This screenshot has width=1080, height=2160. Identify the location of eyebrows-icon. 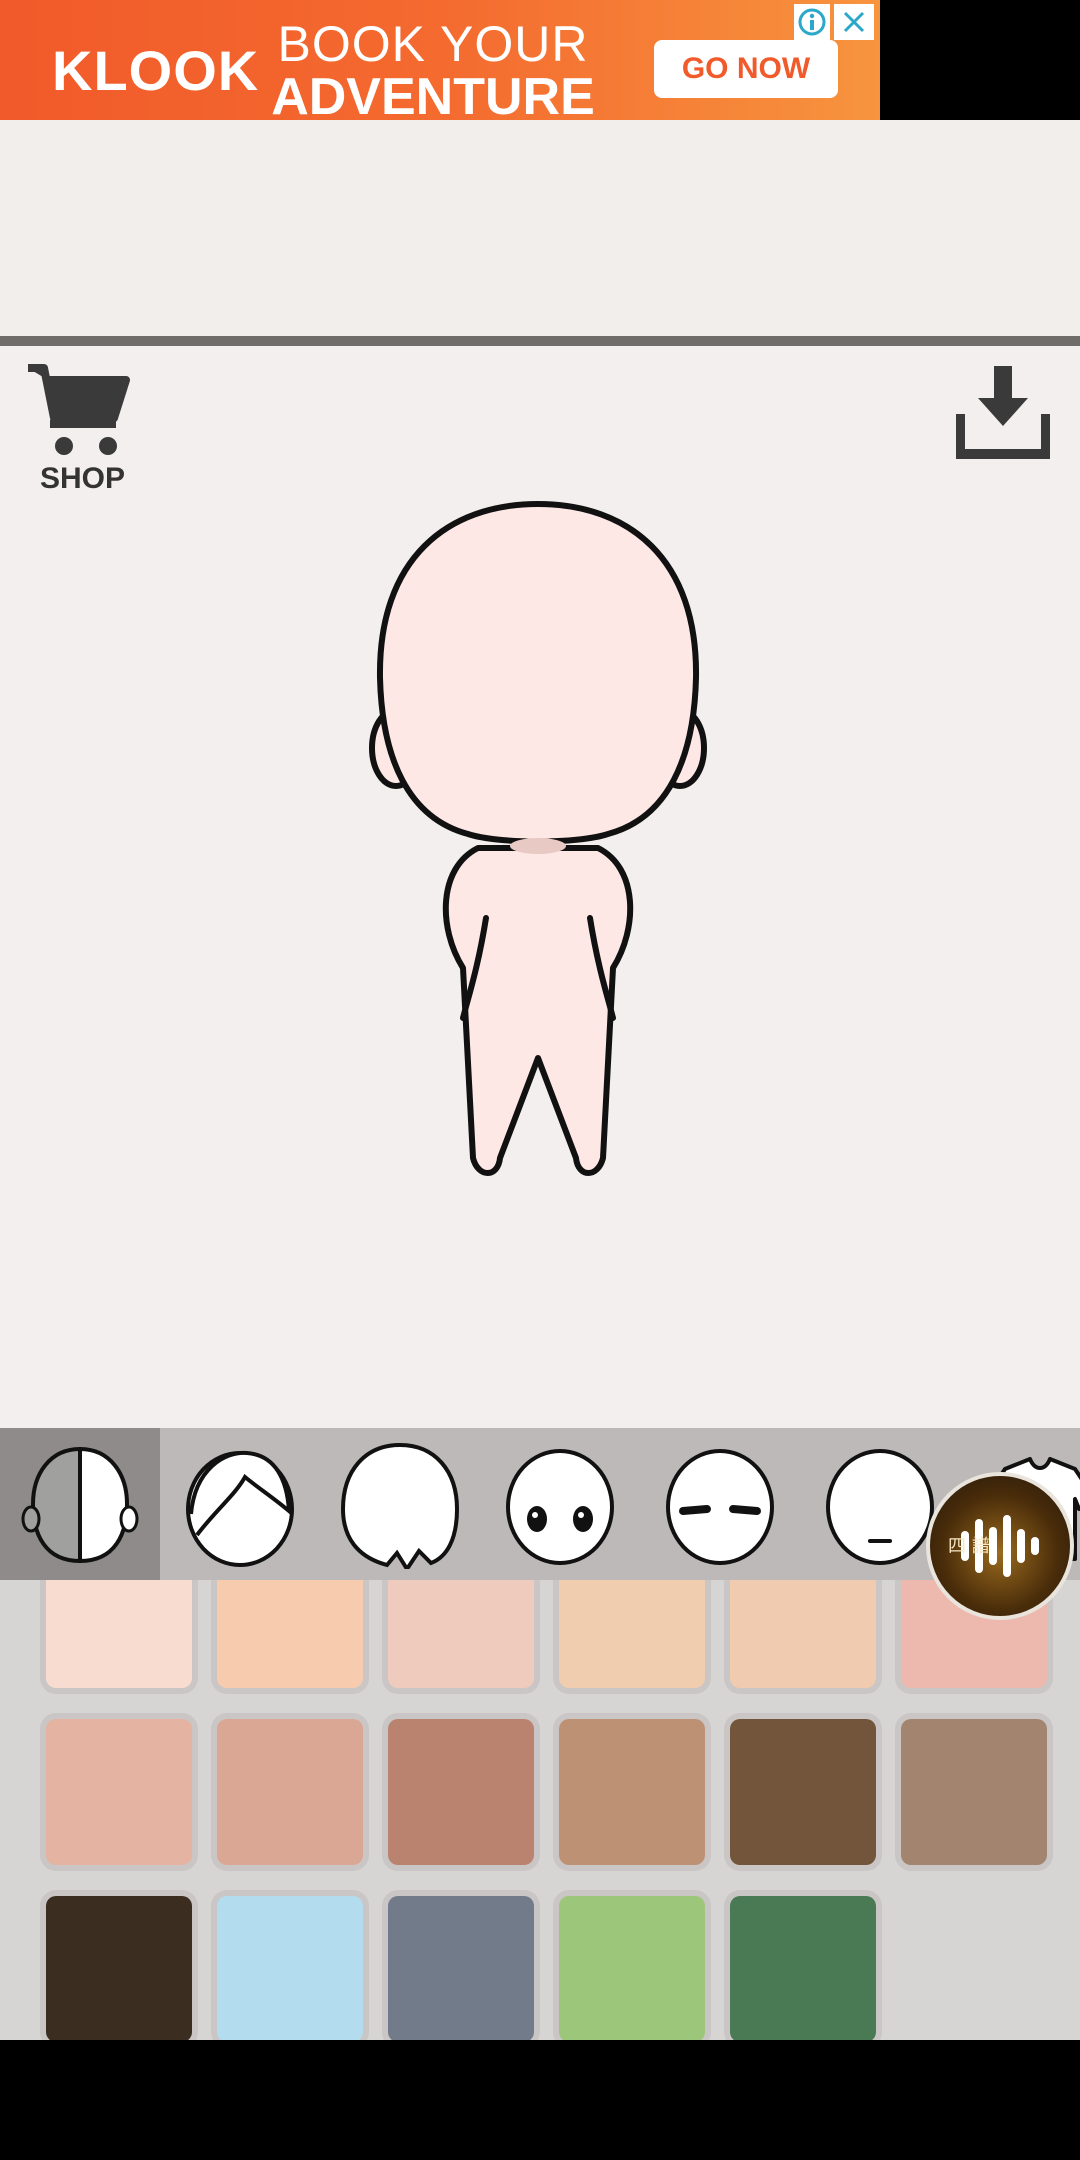
(720, 1507).